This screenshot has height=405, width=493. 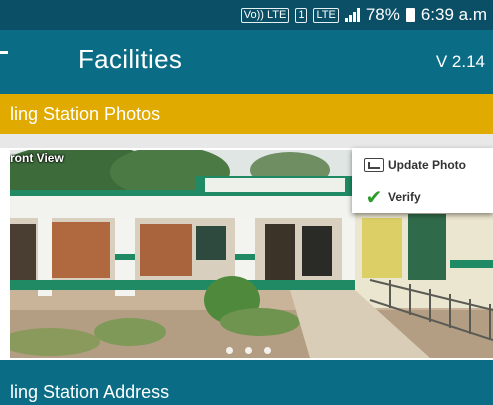 What do you see at coordinates (422, 197) in the screenshot?
I see `verify-menu-item: ✔ Verify` at bounding box center [422, 197].